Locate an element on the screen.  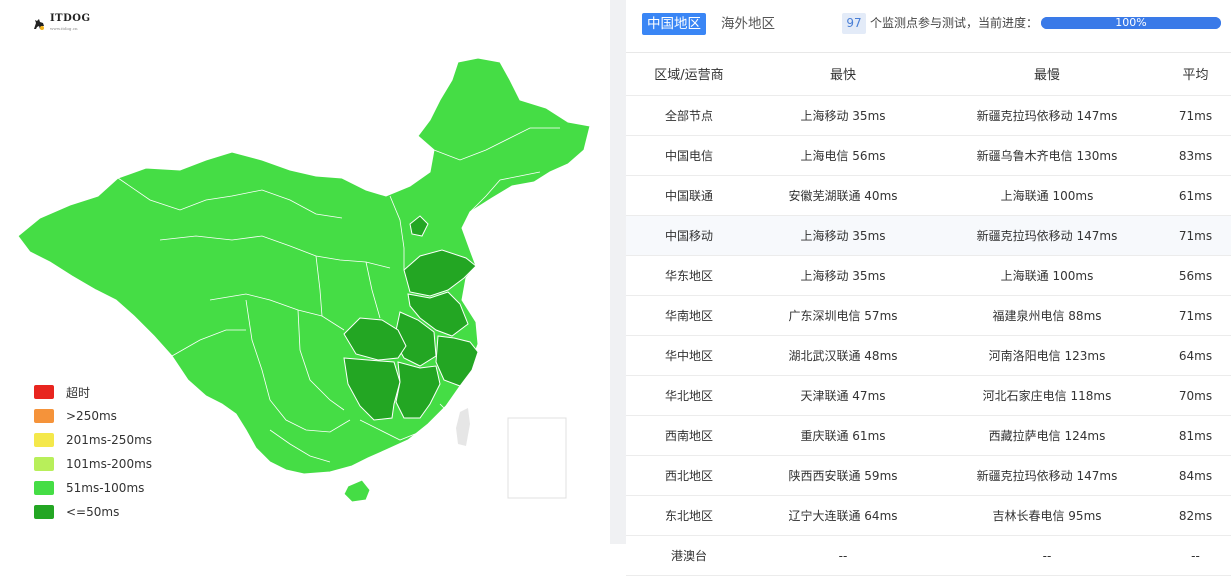
table-row: 西北地区 陕西西安联通 59ms 新疆克拉玛依移动 147ms 84ms is located at coordinates (928, 475).